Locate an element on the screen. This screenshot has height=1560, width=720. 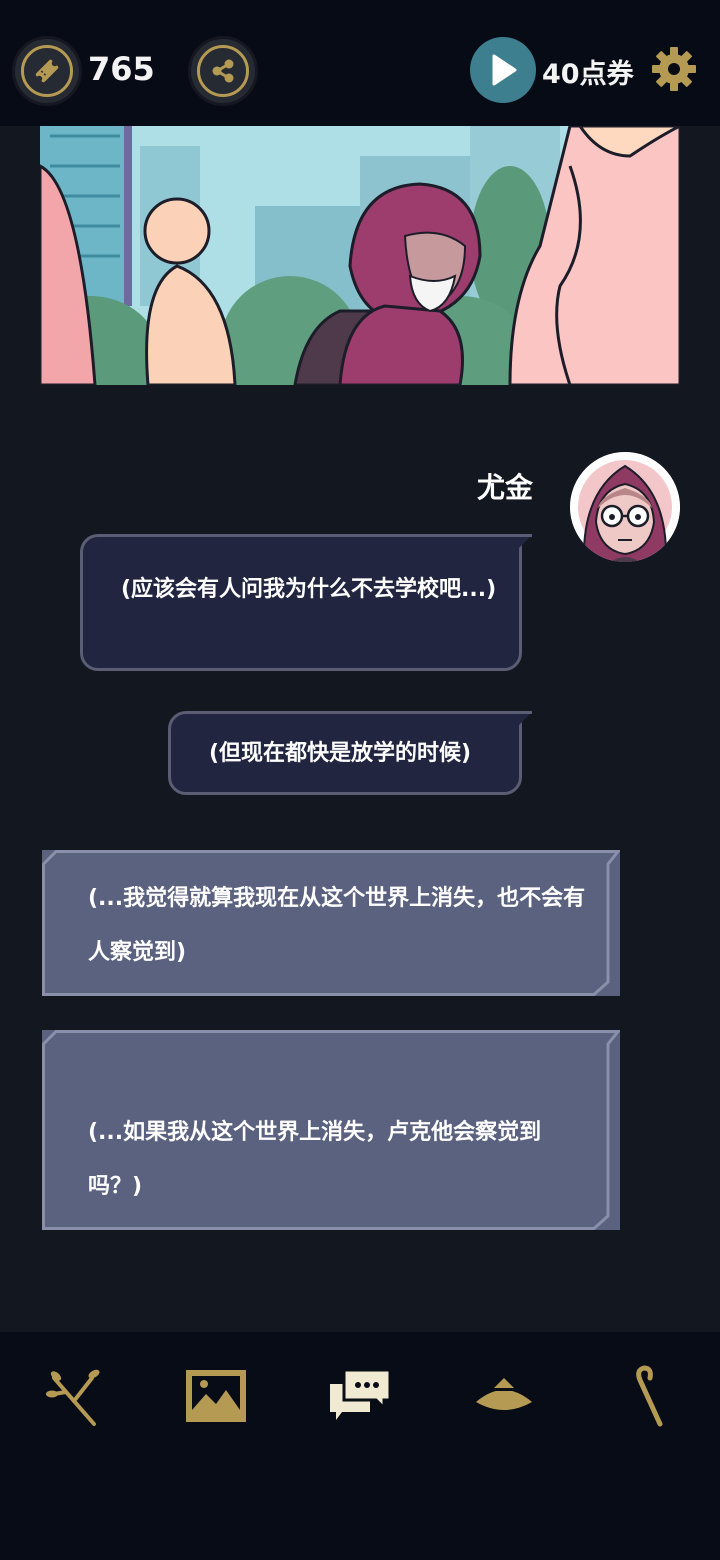
play-ad-button is located at coordinates (503, 70).